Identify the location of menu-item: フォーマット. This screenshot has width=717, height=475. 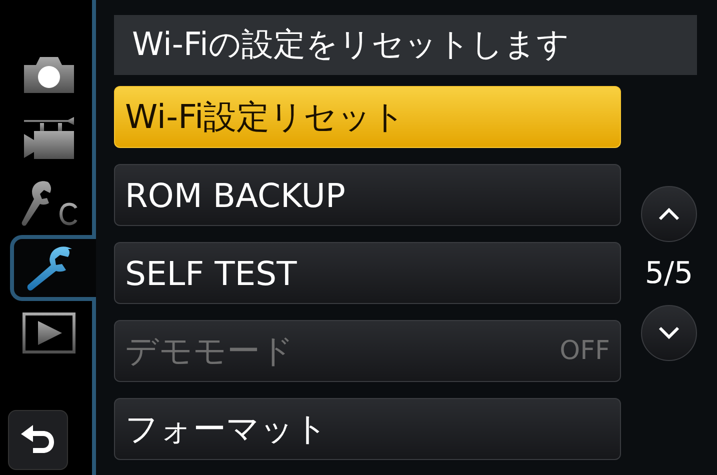
(367, 429).